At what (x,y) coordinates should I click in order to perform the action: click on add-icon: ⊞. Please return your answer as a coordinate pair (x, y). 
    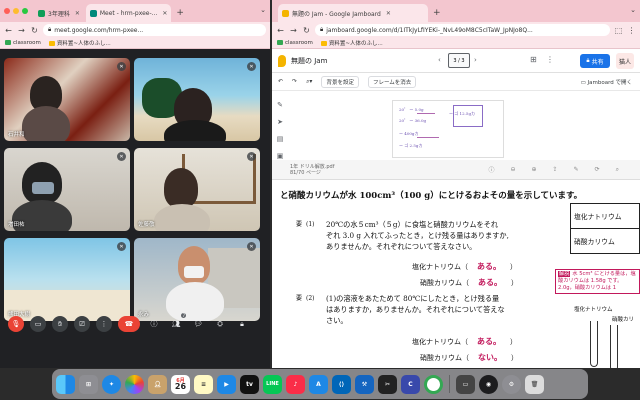
    Looking at the image, I should click on (533, 59).